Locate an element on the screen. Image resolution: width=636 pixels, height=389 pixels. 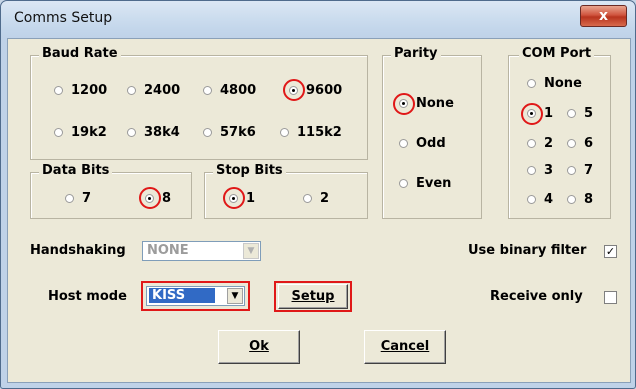
baud-38k4-label: 38k4 is located at coordinates (162, 132).